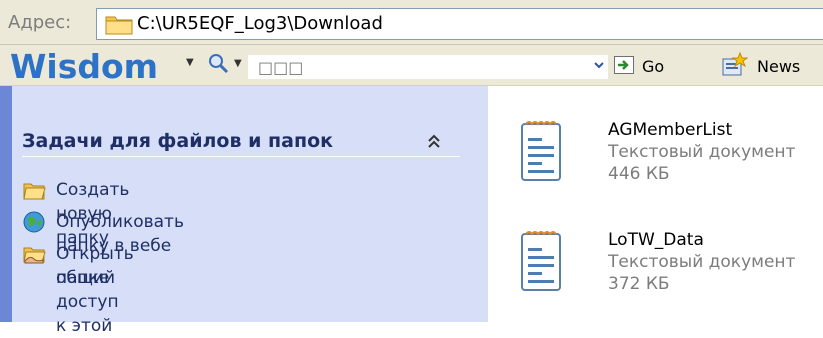 Image resolution: width=823 pixels, height=338 pixels. I want to click on new-folder-icon, so click(34, 191).